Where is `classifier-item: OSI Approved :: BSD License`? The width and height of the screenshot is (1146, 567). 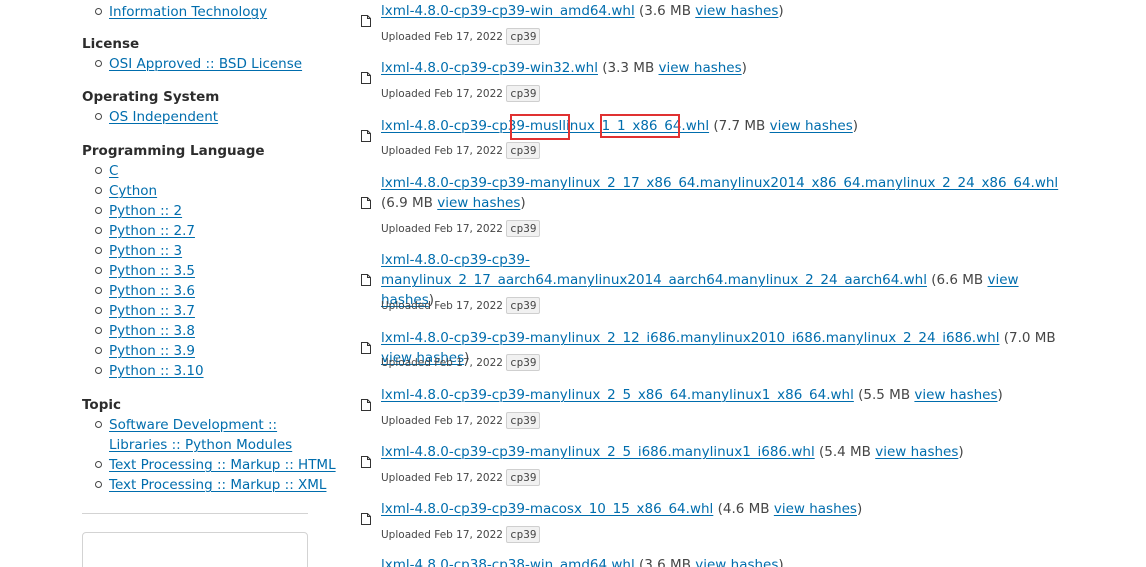
classifier-item: OSI Approved :: BSD License is located at coordinates (192, 64).